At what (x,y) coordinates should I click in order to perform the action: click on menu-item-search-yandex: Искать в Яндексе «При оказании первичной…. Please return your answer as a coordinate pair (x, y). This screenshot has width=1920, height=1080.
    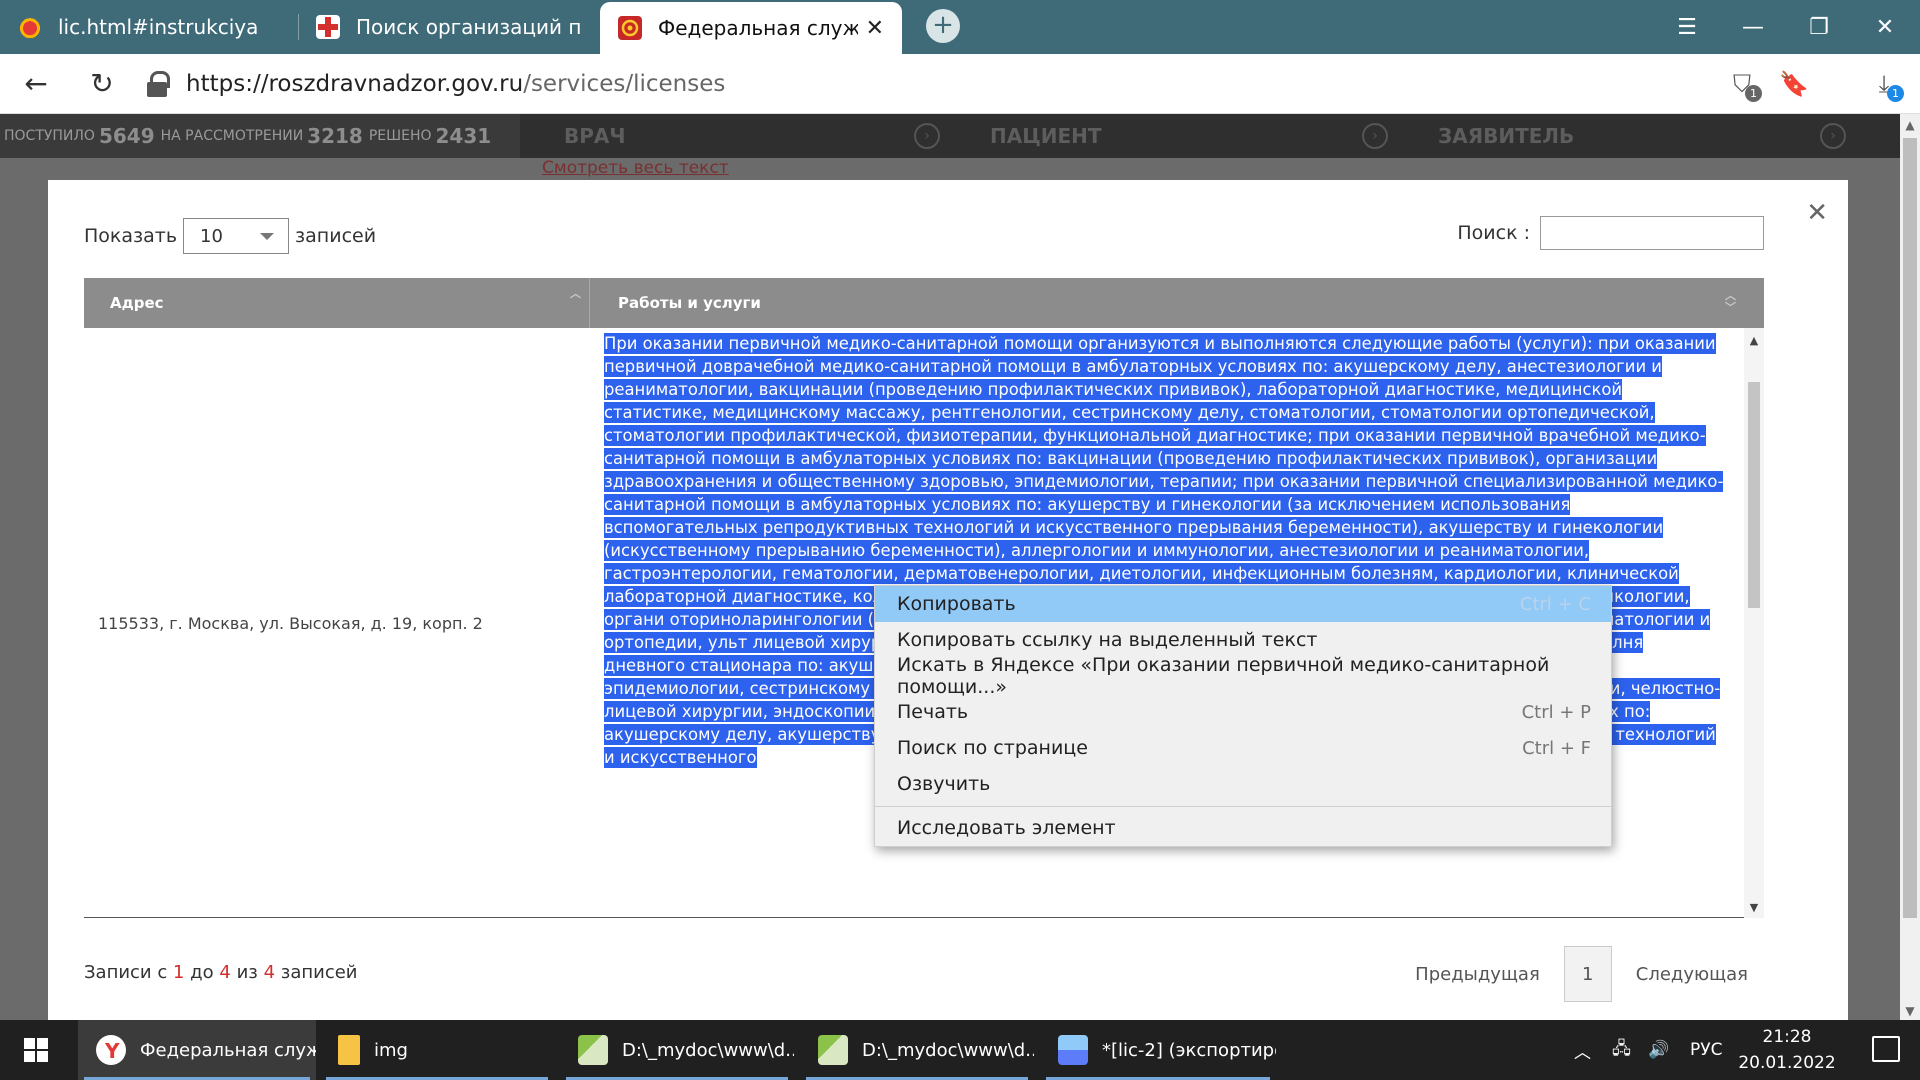
    Looking at the image, I should click on (1243, 676).